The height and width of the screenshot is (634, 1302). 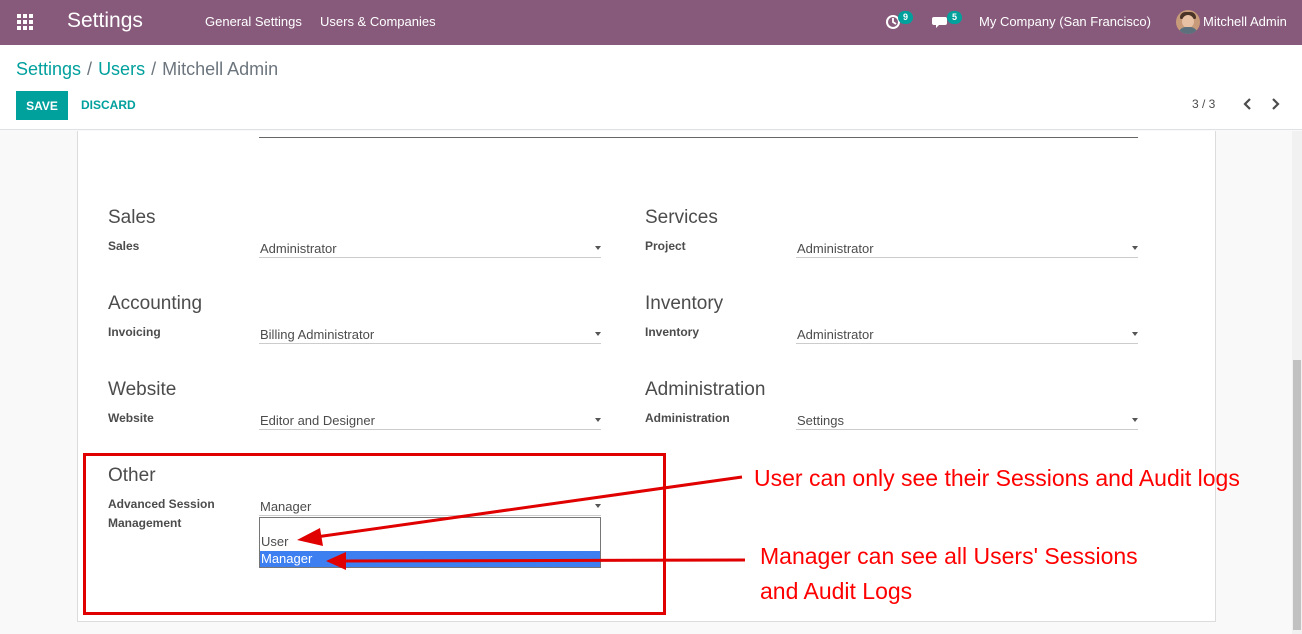 I want to click on select-value: Editor and Designer, so click(x=317, y=420).